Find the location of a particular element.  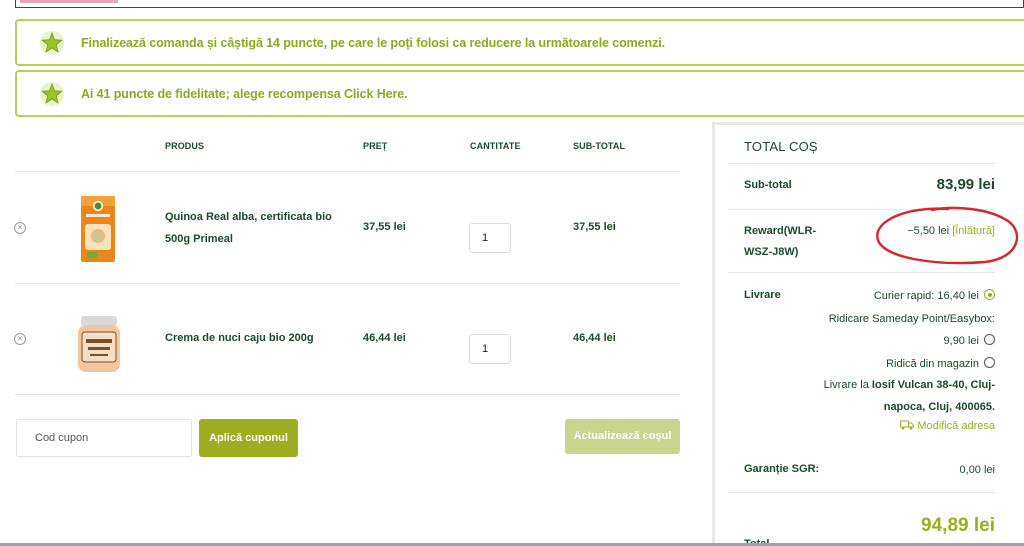

product-image-cashew is located at coordinates (99, 344).